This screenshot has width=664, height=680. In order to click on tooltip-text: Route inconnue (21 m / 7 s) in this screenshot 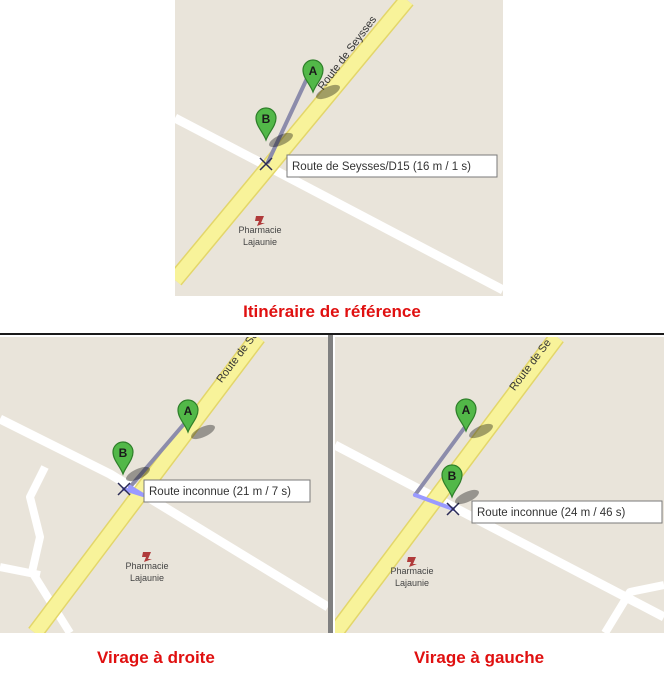, I will do `click(220, 492)`.